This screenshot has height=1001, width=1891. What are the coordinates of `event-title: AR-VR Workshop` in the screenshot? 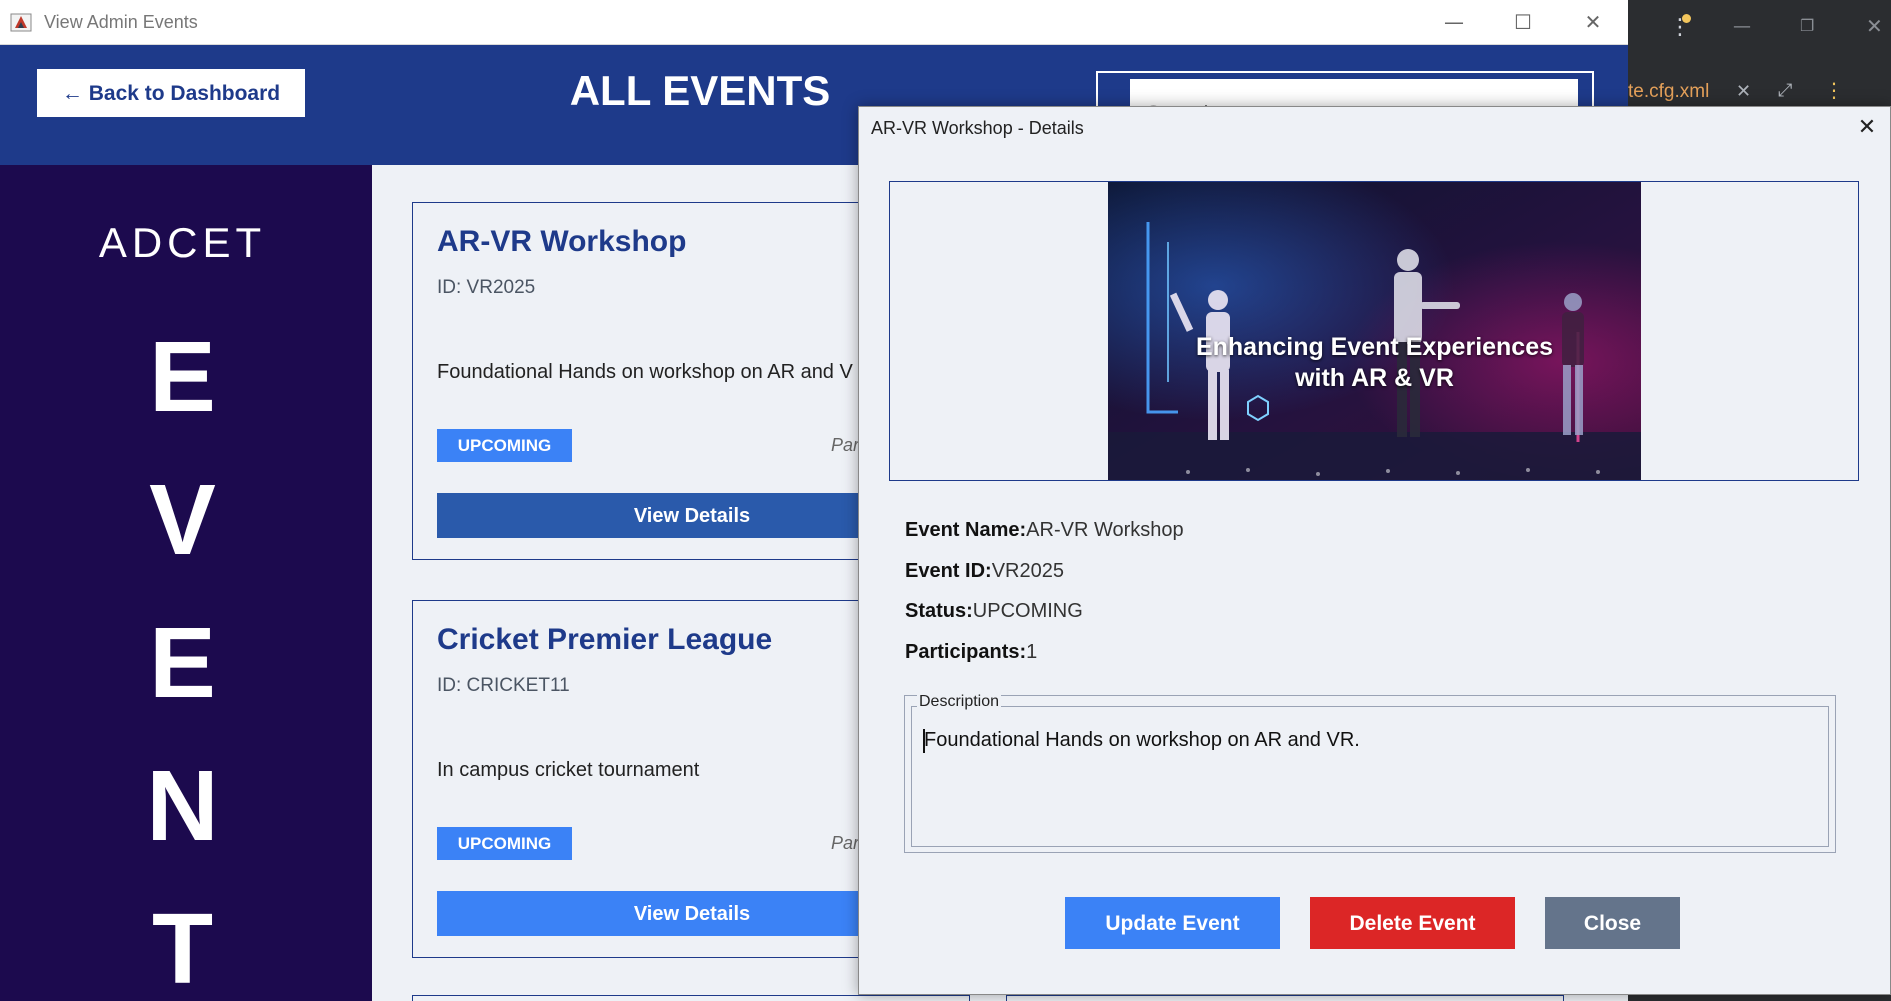 It's located at (562, 241).